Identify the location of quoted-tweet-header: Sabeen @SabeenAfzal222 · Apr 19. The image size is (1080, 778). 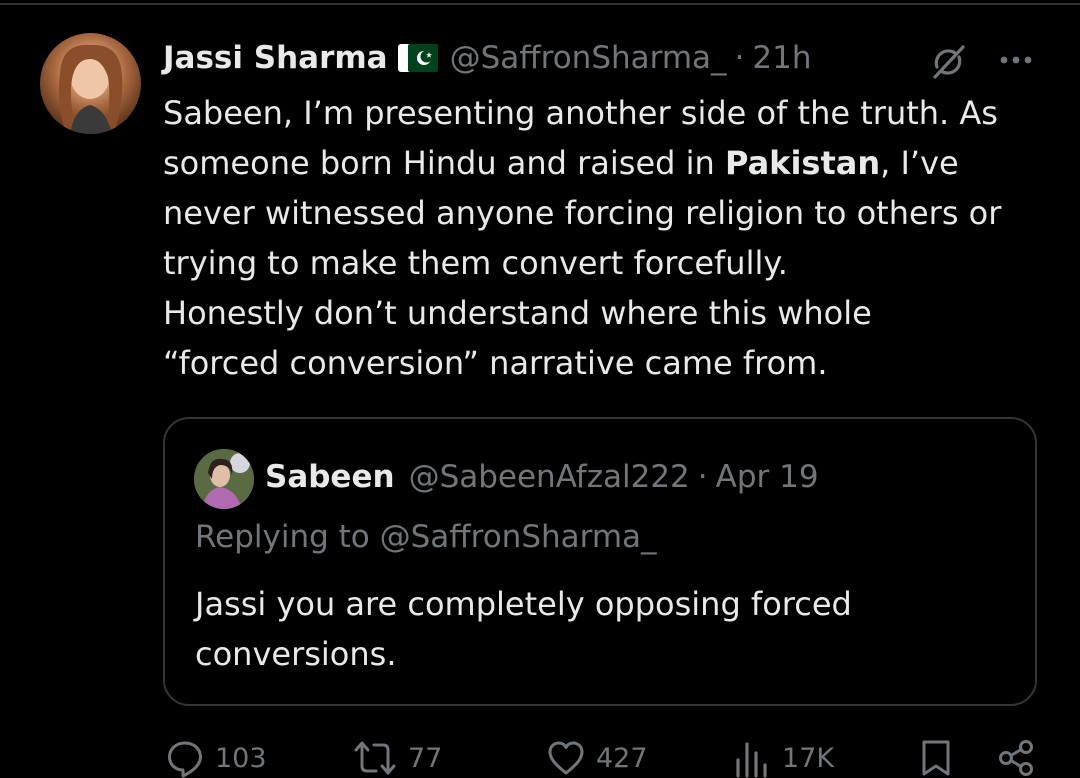
(542, 477).